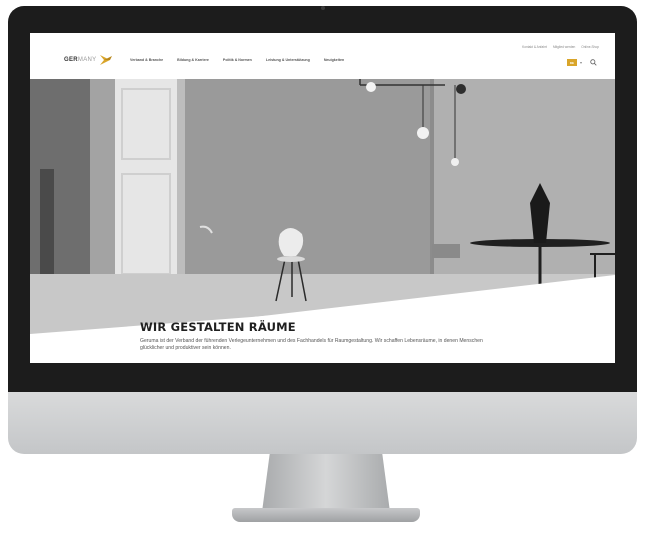 Image resolution: width=645 pixels, height=533 pixels. What do you see at coordinates (534, 47) in the screenshot?
I see `util-link-kontakt: Kontakt & Anfahrt` at bounding box center [534, 47].